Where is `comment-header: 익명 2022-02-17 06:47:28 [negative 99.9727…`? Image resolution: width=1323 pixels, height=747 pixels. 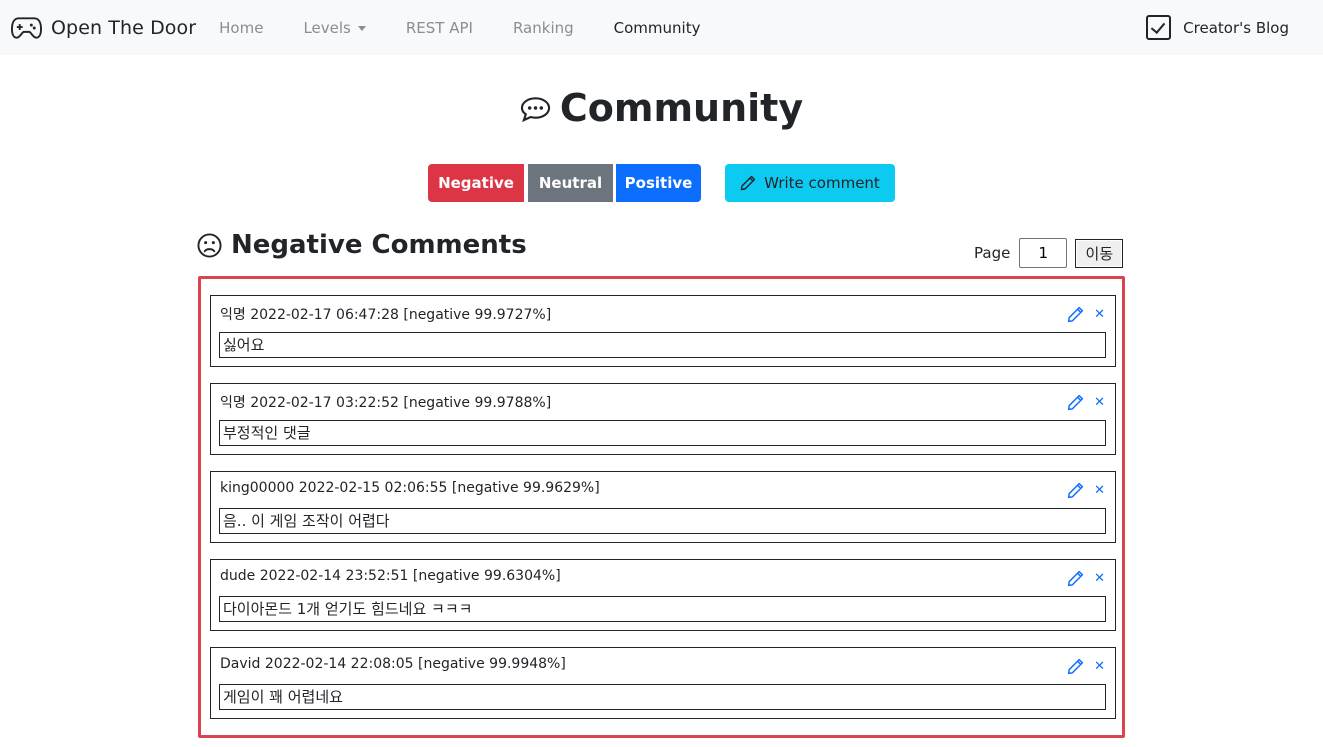
comment-header: 익명 2022-02-17 06:47:28 [negative 99.9727… is located at coordinates (385, 314).